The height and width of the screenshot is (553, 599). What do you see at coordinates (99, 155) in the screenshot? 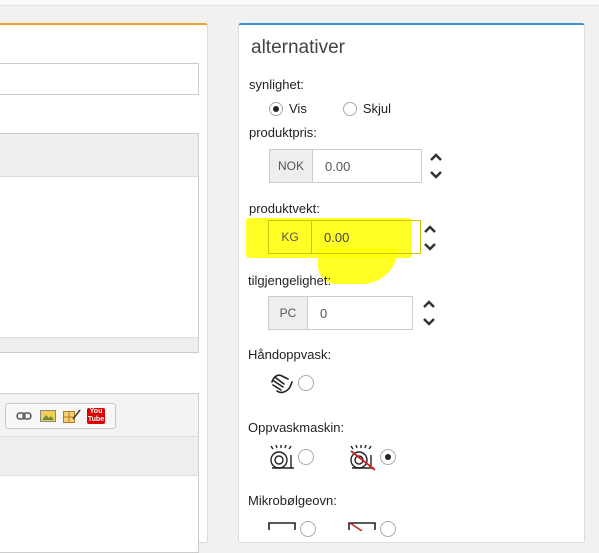
I see `editor-box-header` at bounding box center [99, 155].